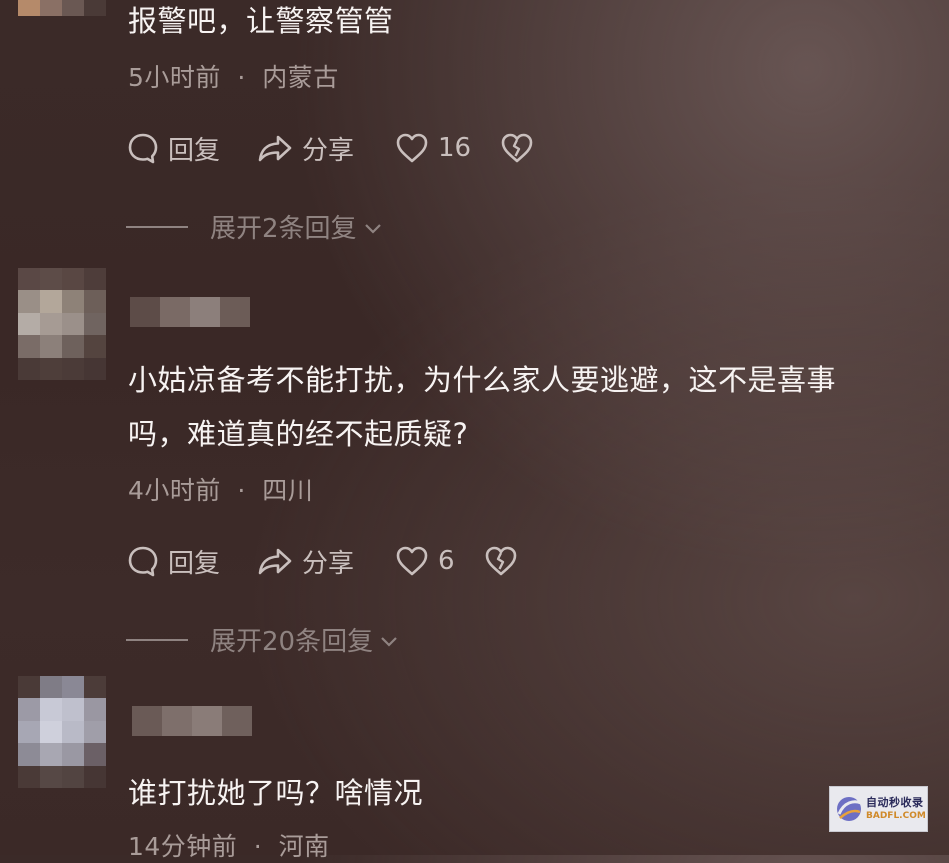 Image resolution: width=949 pixels, height=863 pixels. Describe the element at coordinates (283, 229) in the screenshot. I see `expand-replies-label: 展开2条回复` at that location.